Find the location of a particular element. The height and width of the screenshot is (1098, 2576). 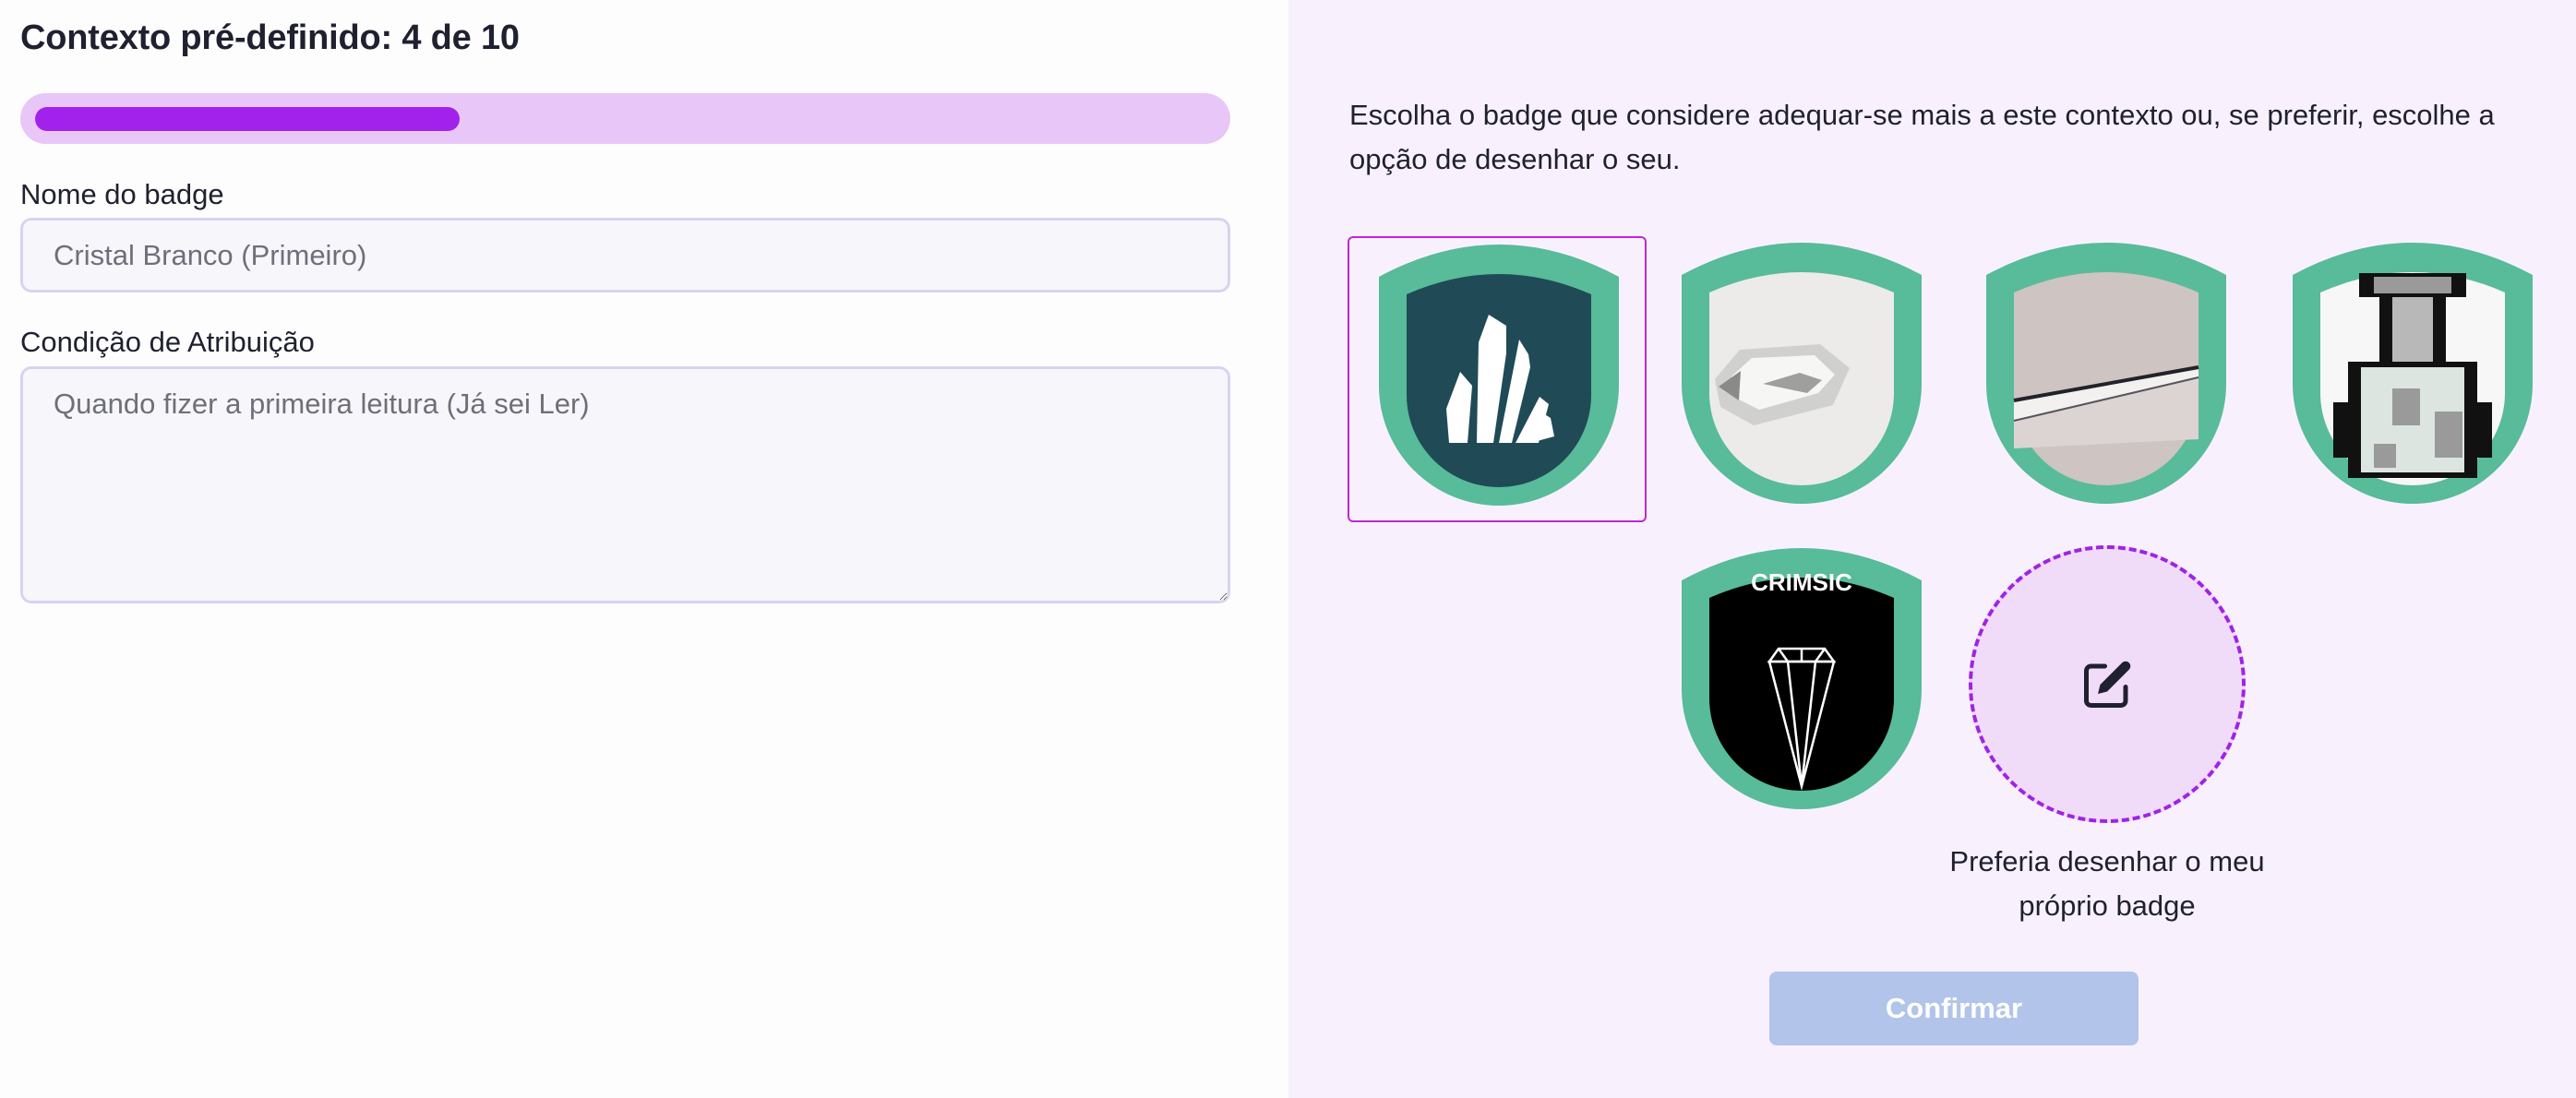

draw-own-badge-button is located at coordinates (2107, 684).